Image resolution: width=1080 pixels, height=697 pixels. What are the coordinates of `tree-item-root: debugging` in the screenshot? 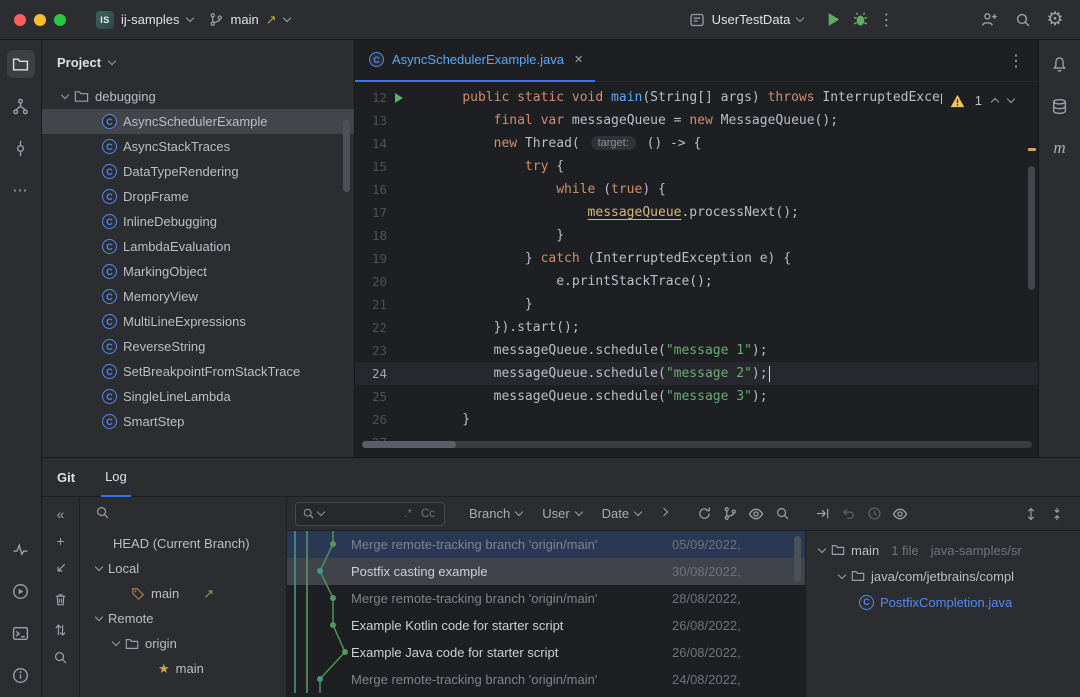 It's located at (198, 96).